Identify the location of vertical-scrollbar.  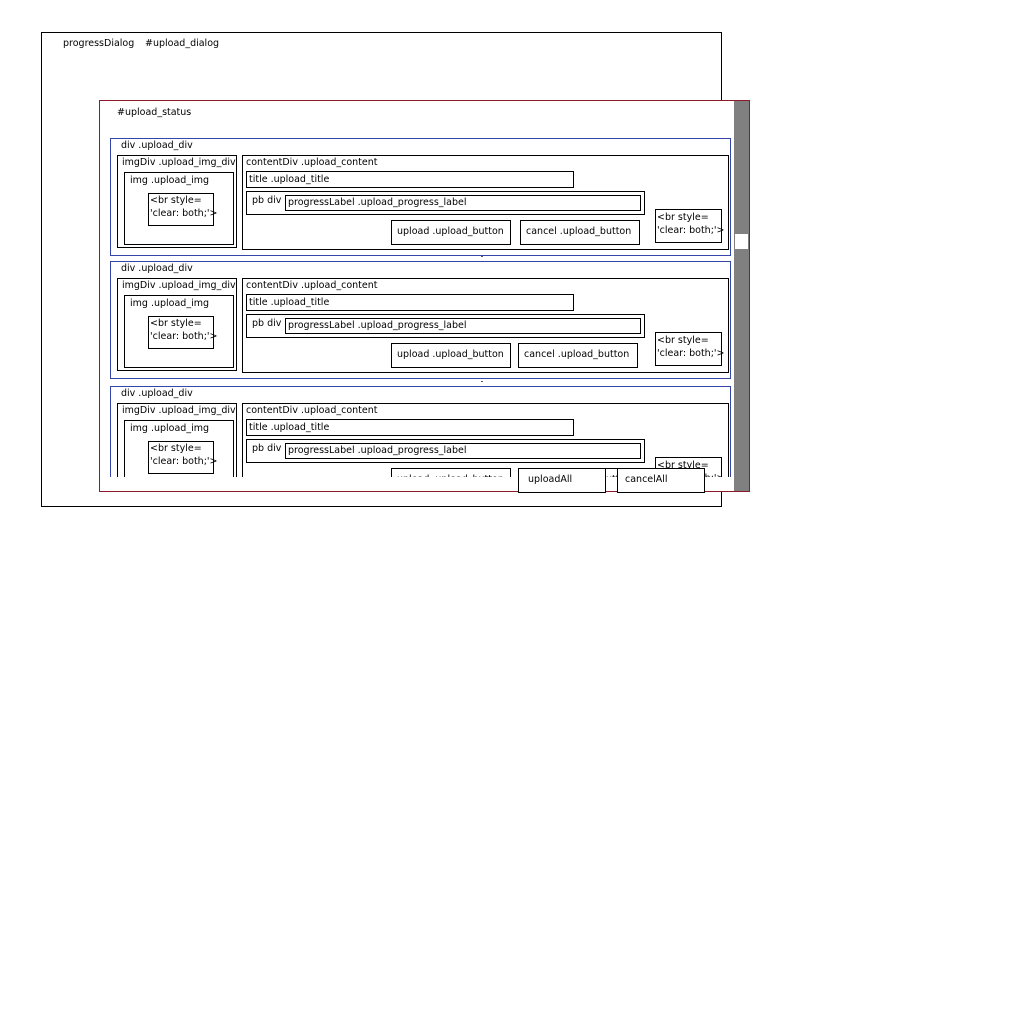
(741, 296).